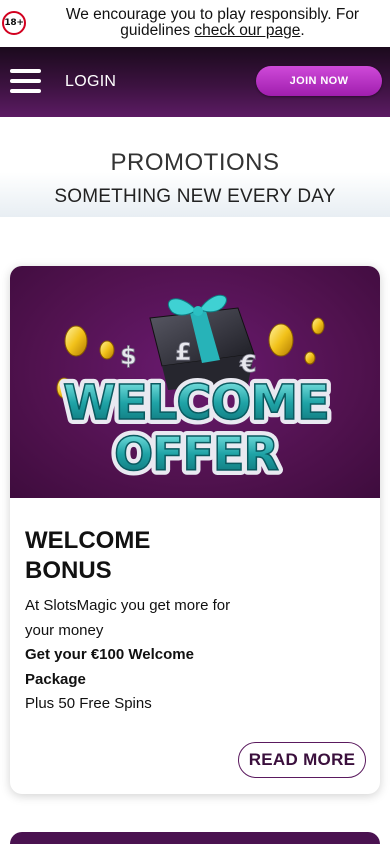 This screenshot has height=844, width=390. Describe the element at coordinates (195, 838) in the screenshot. I see `promo-card-next` at that location.